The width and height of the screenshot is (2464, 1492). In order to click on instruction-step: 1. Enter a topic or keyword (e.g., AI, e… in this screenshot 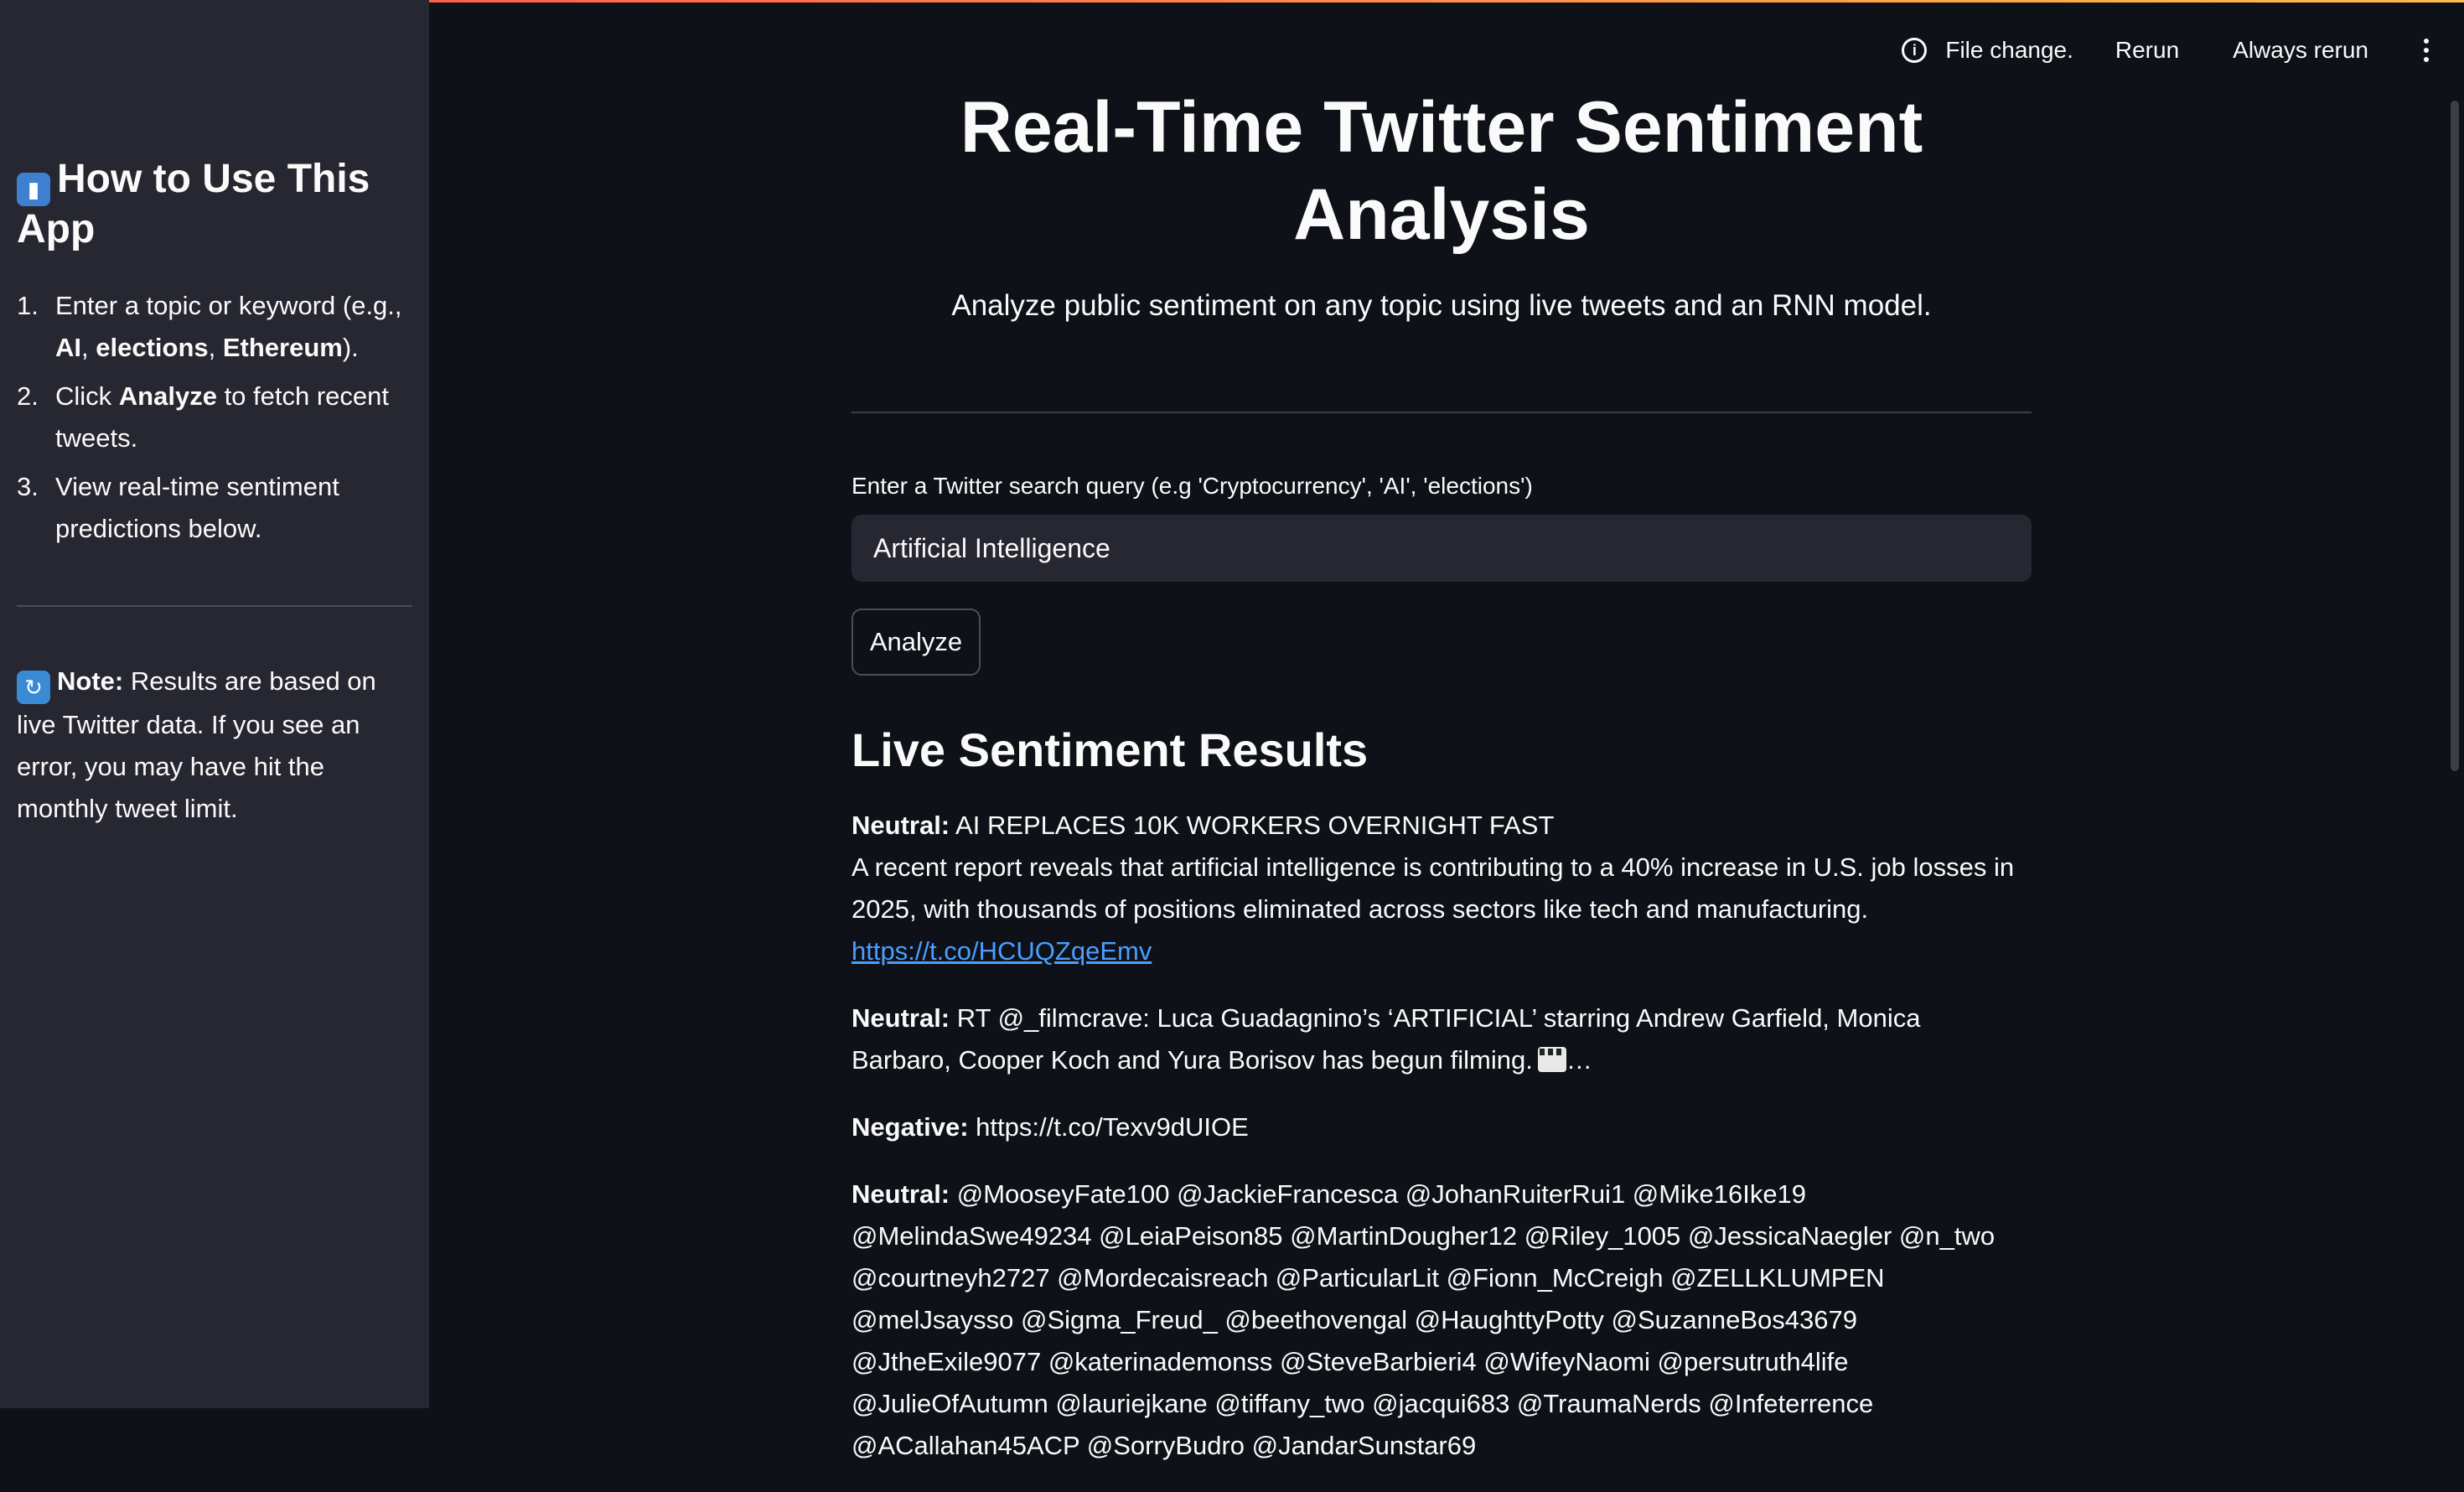, I will do `click(214, 327)`.